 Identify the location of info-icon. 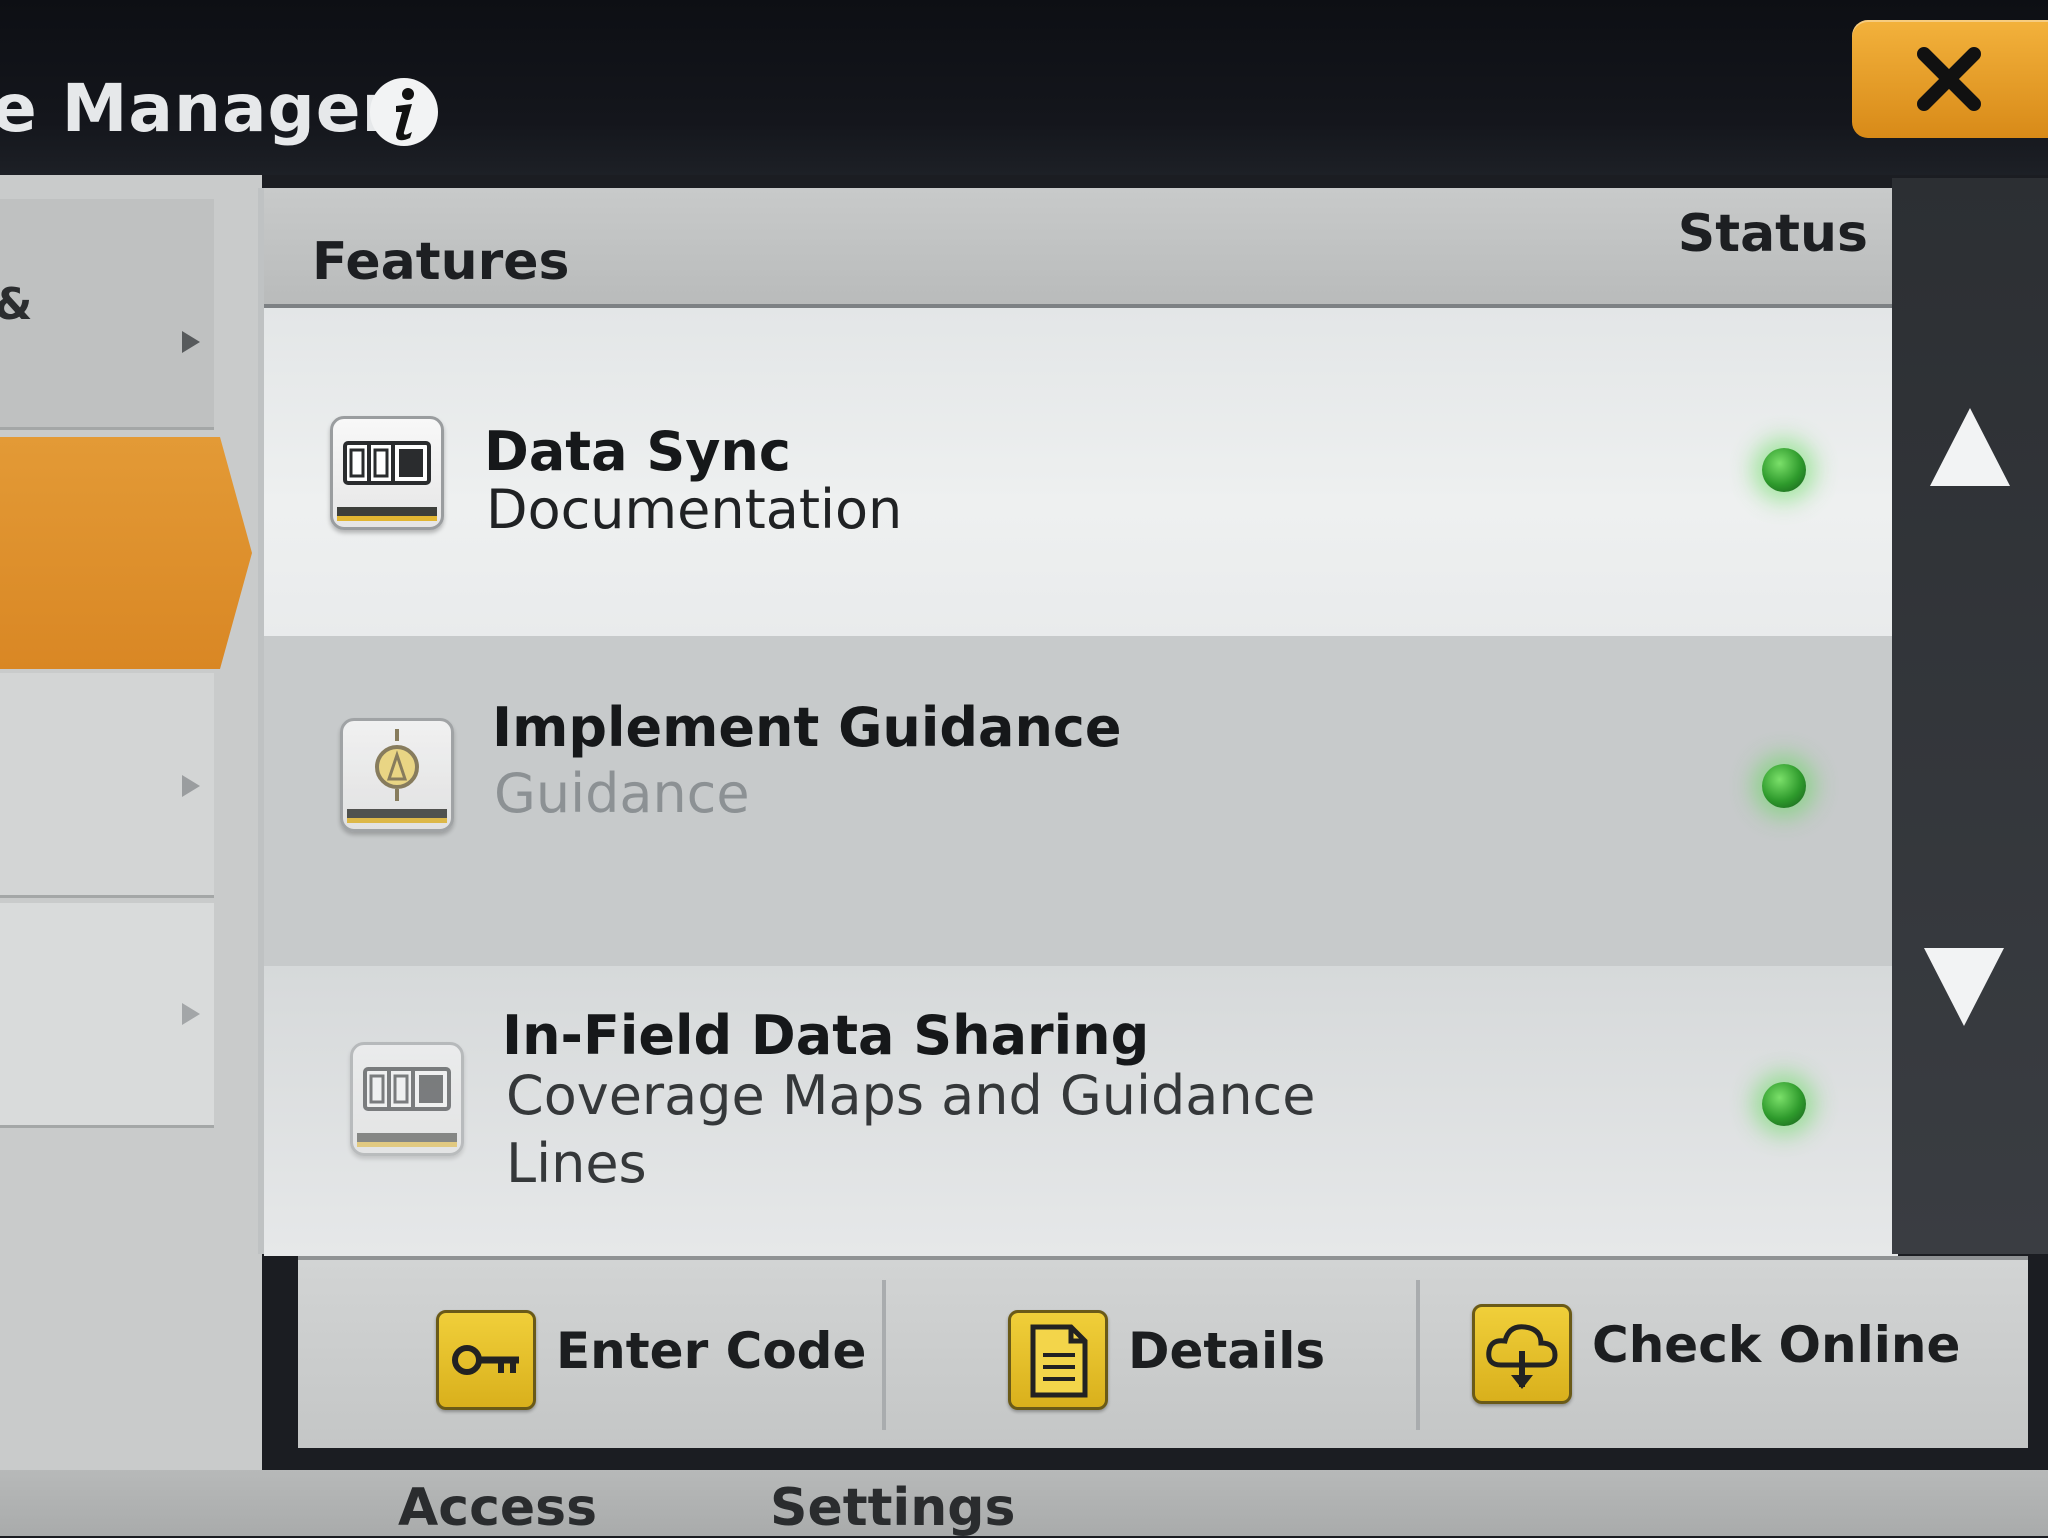
(404, 112).